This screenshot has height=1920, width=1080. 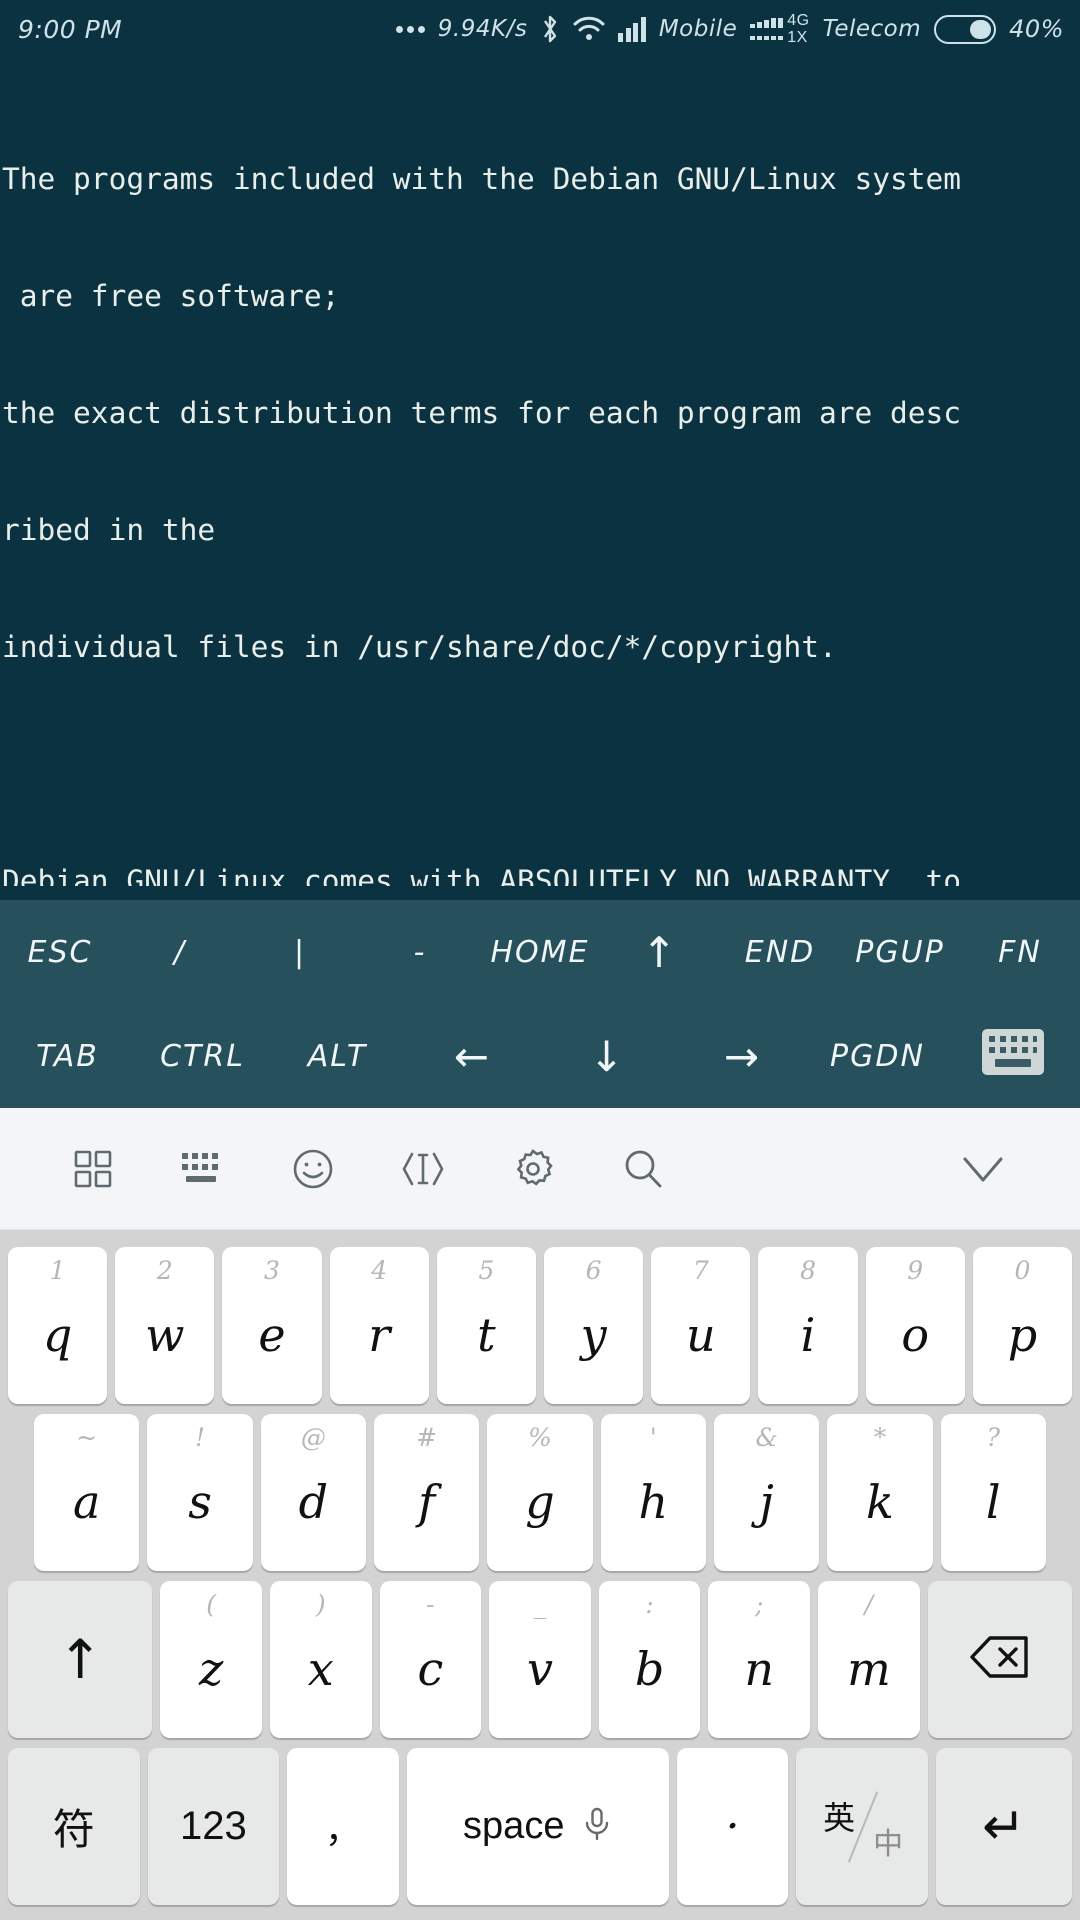 I want to click on fnkey-hide-keyboard, so click(x=1012, y=1056).